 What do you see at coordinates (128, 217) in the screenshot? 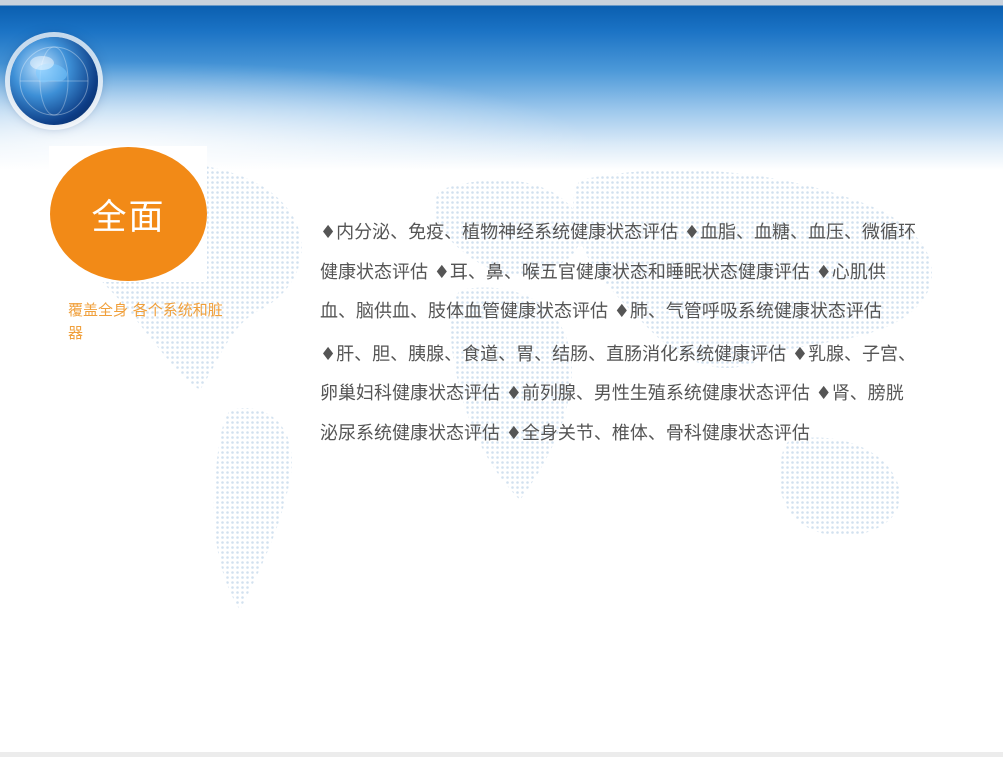
I see `badge-title: 全面` at bounding box center [128, 217].